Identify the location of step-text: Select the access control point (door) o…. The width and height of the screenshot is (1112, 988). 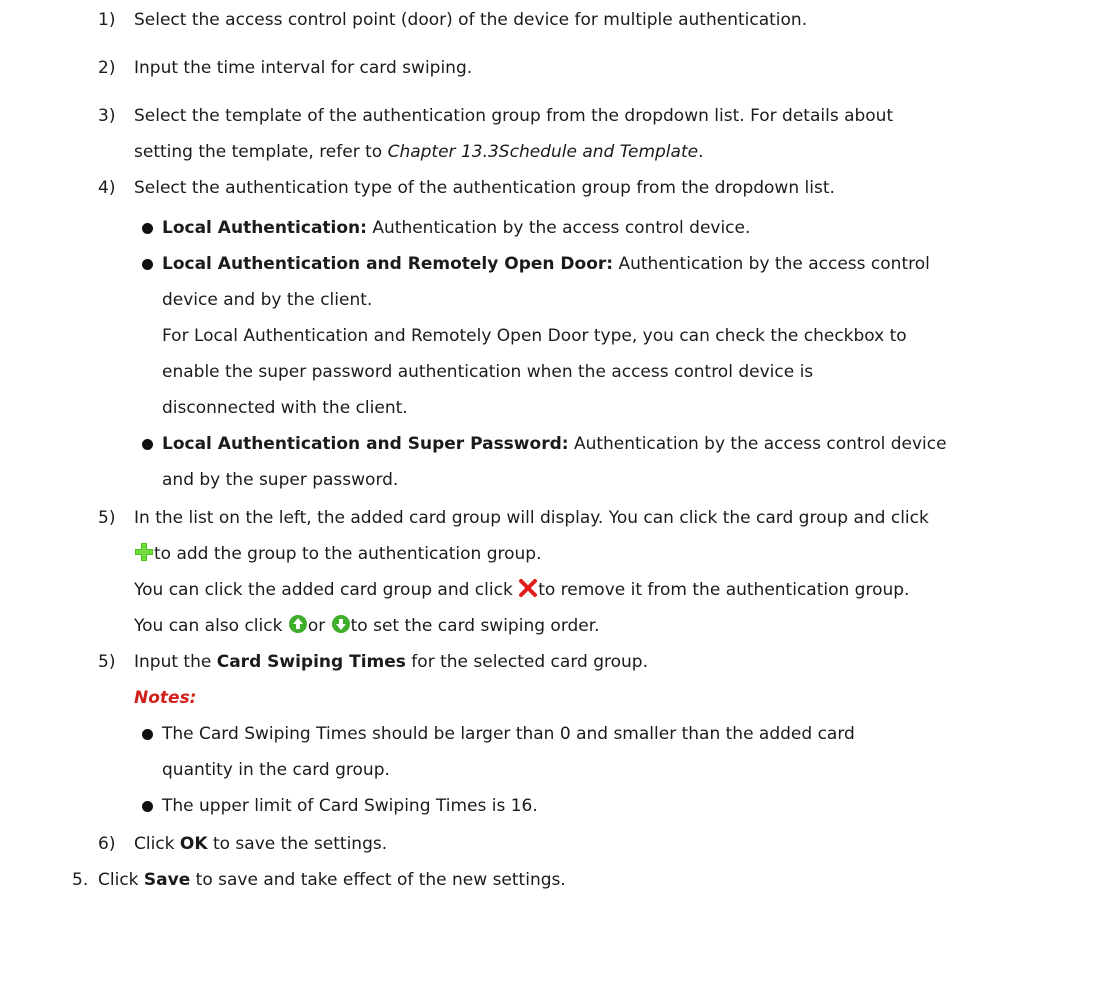
(471, 20).